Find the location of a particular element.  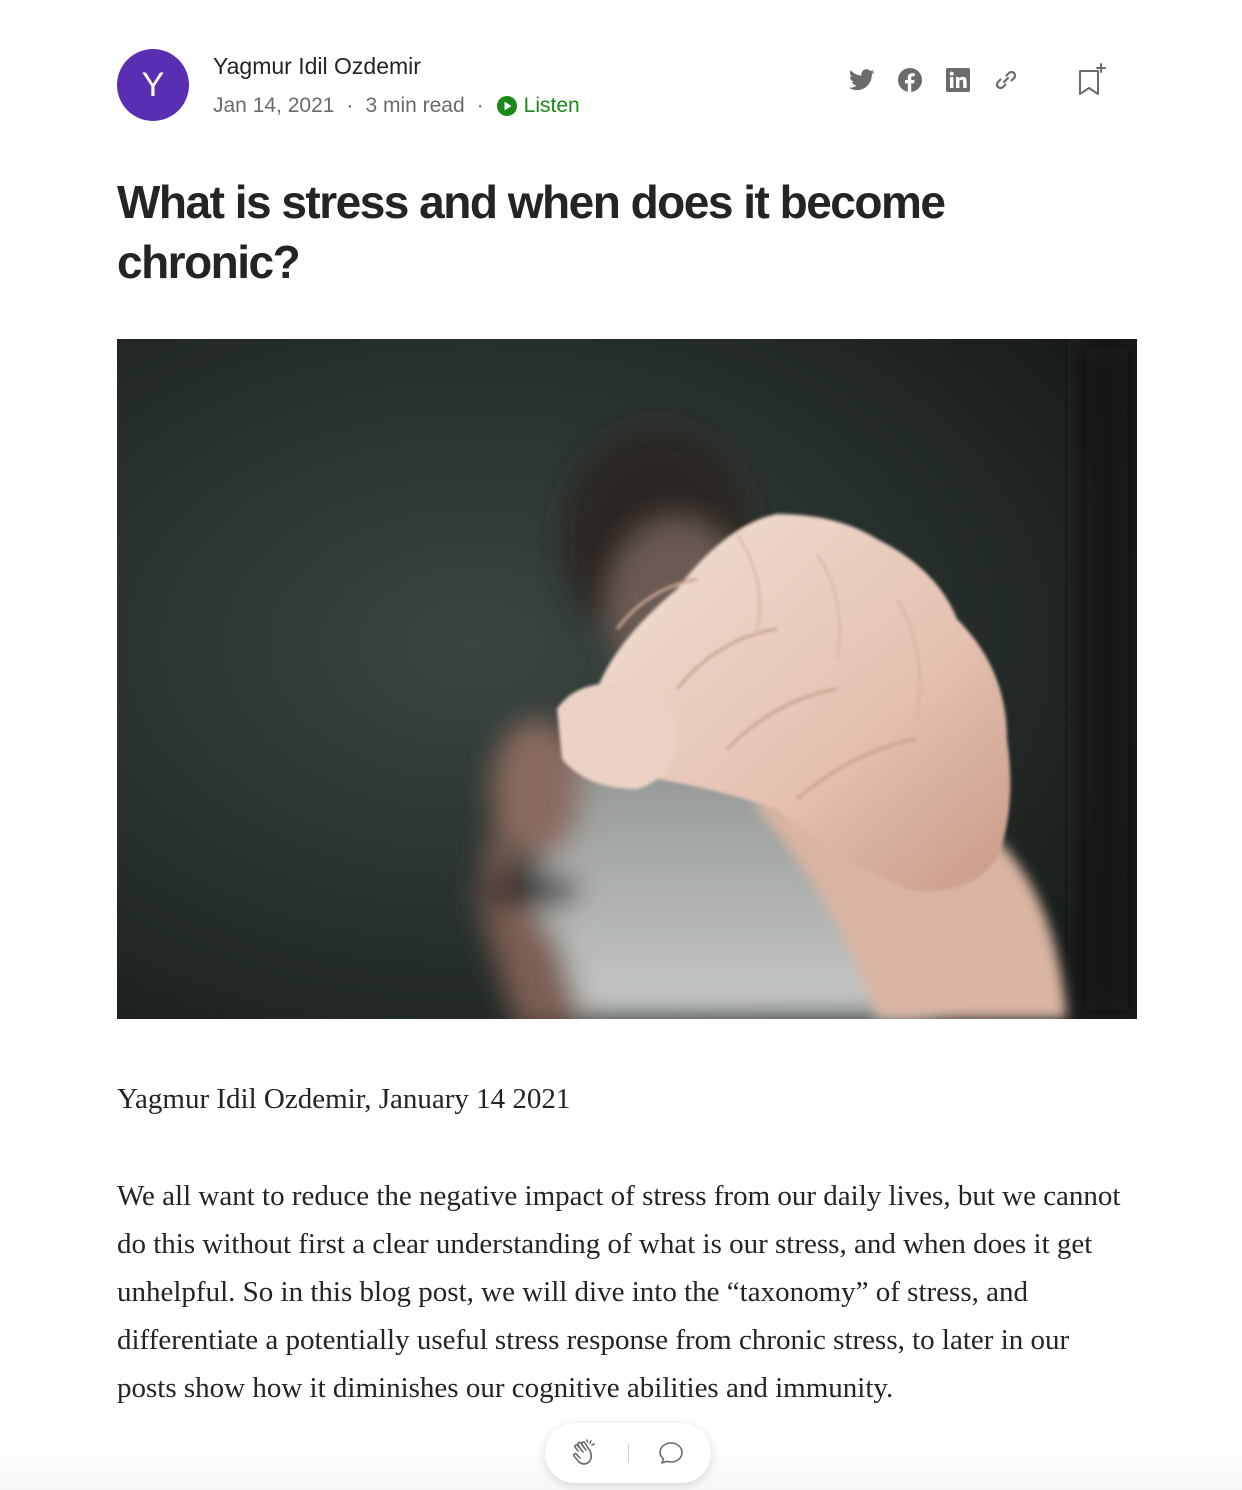

author-name-link: Yagmur Idil Ozdemir is located at coordinates (317, 66).